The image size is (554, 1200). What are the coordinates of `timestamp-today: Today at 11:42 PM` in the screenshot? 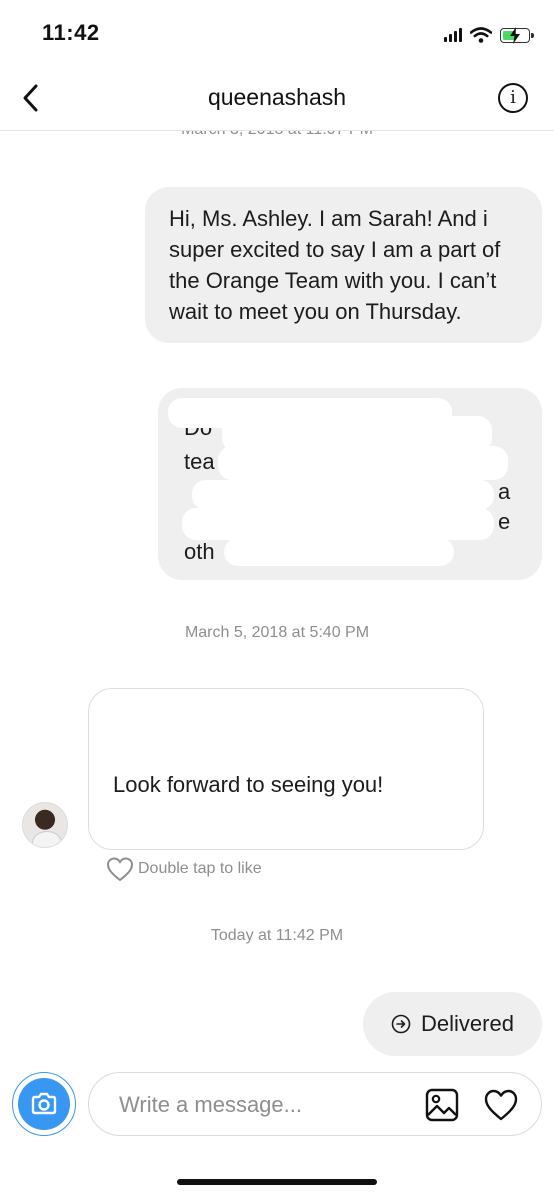 It's located at (277, 935).